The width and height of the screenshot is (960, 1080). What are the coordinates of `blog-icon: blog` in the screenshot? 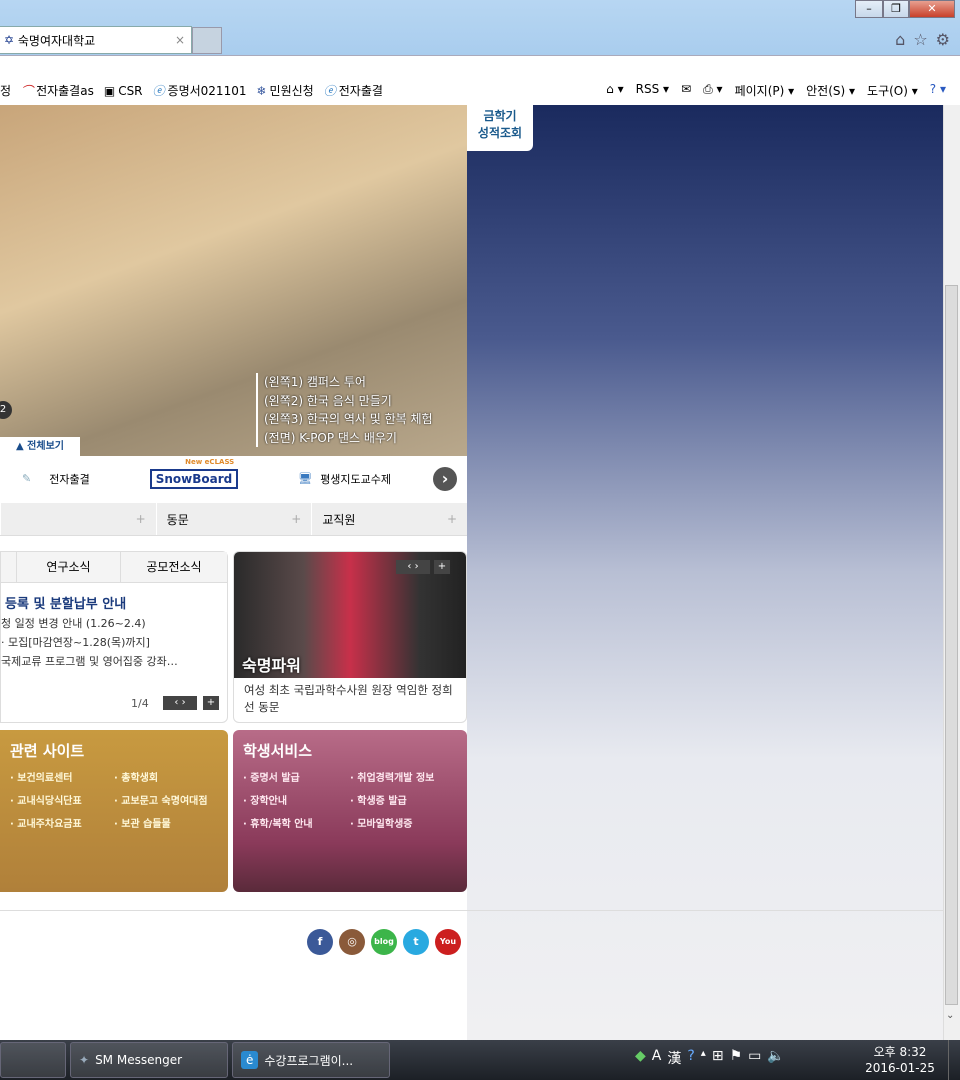 It's located at (384, 942).